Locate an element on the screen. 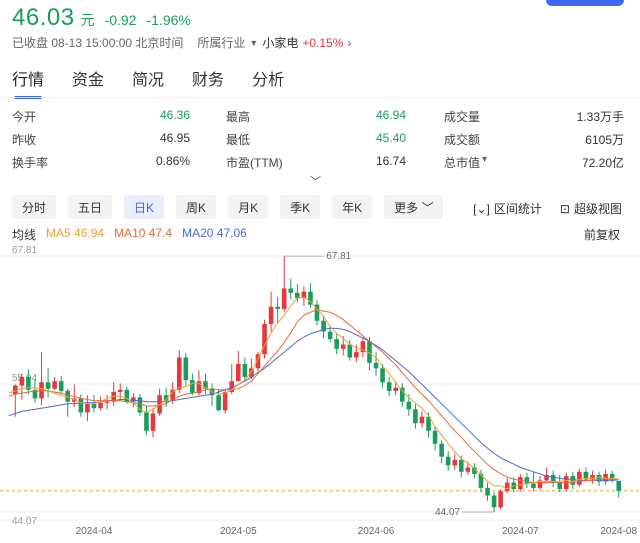  tab-analysis: 分析 is located at coordinates (268, 78).